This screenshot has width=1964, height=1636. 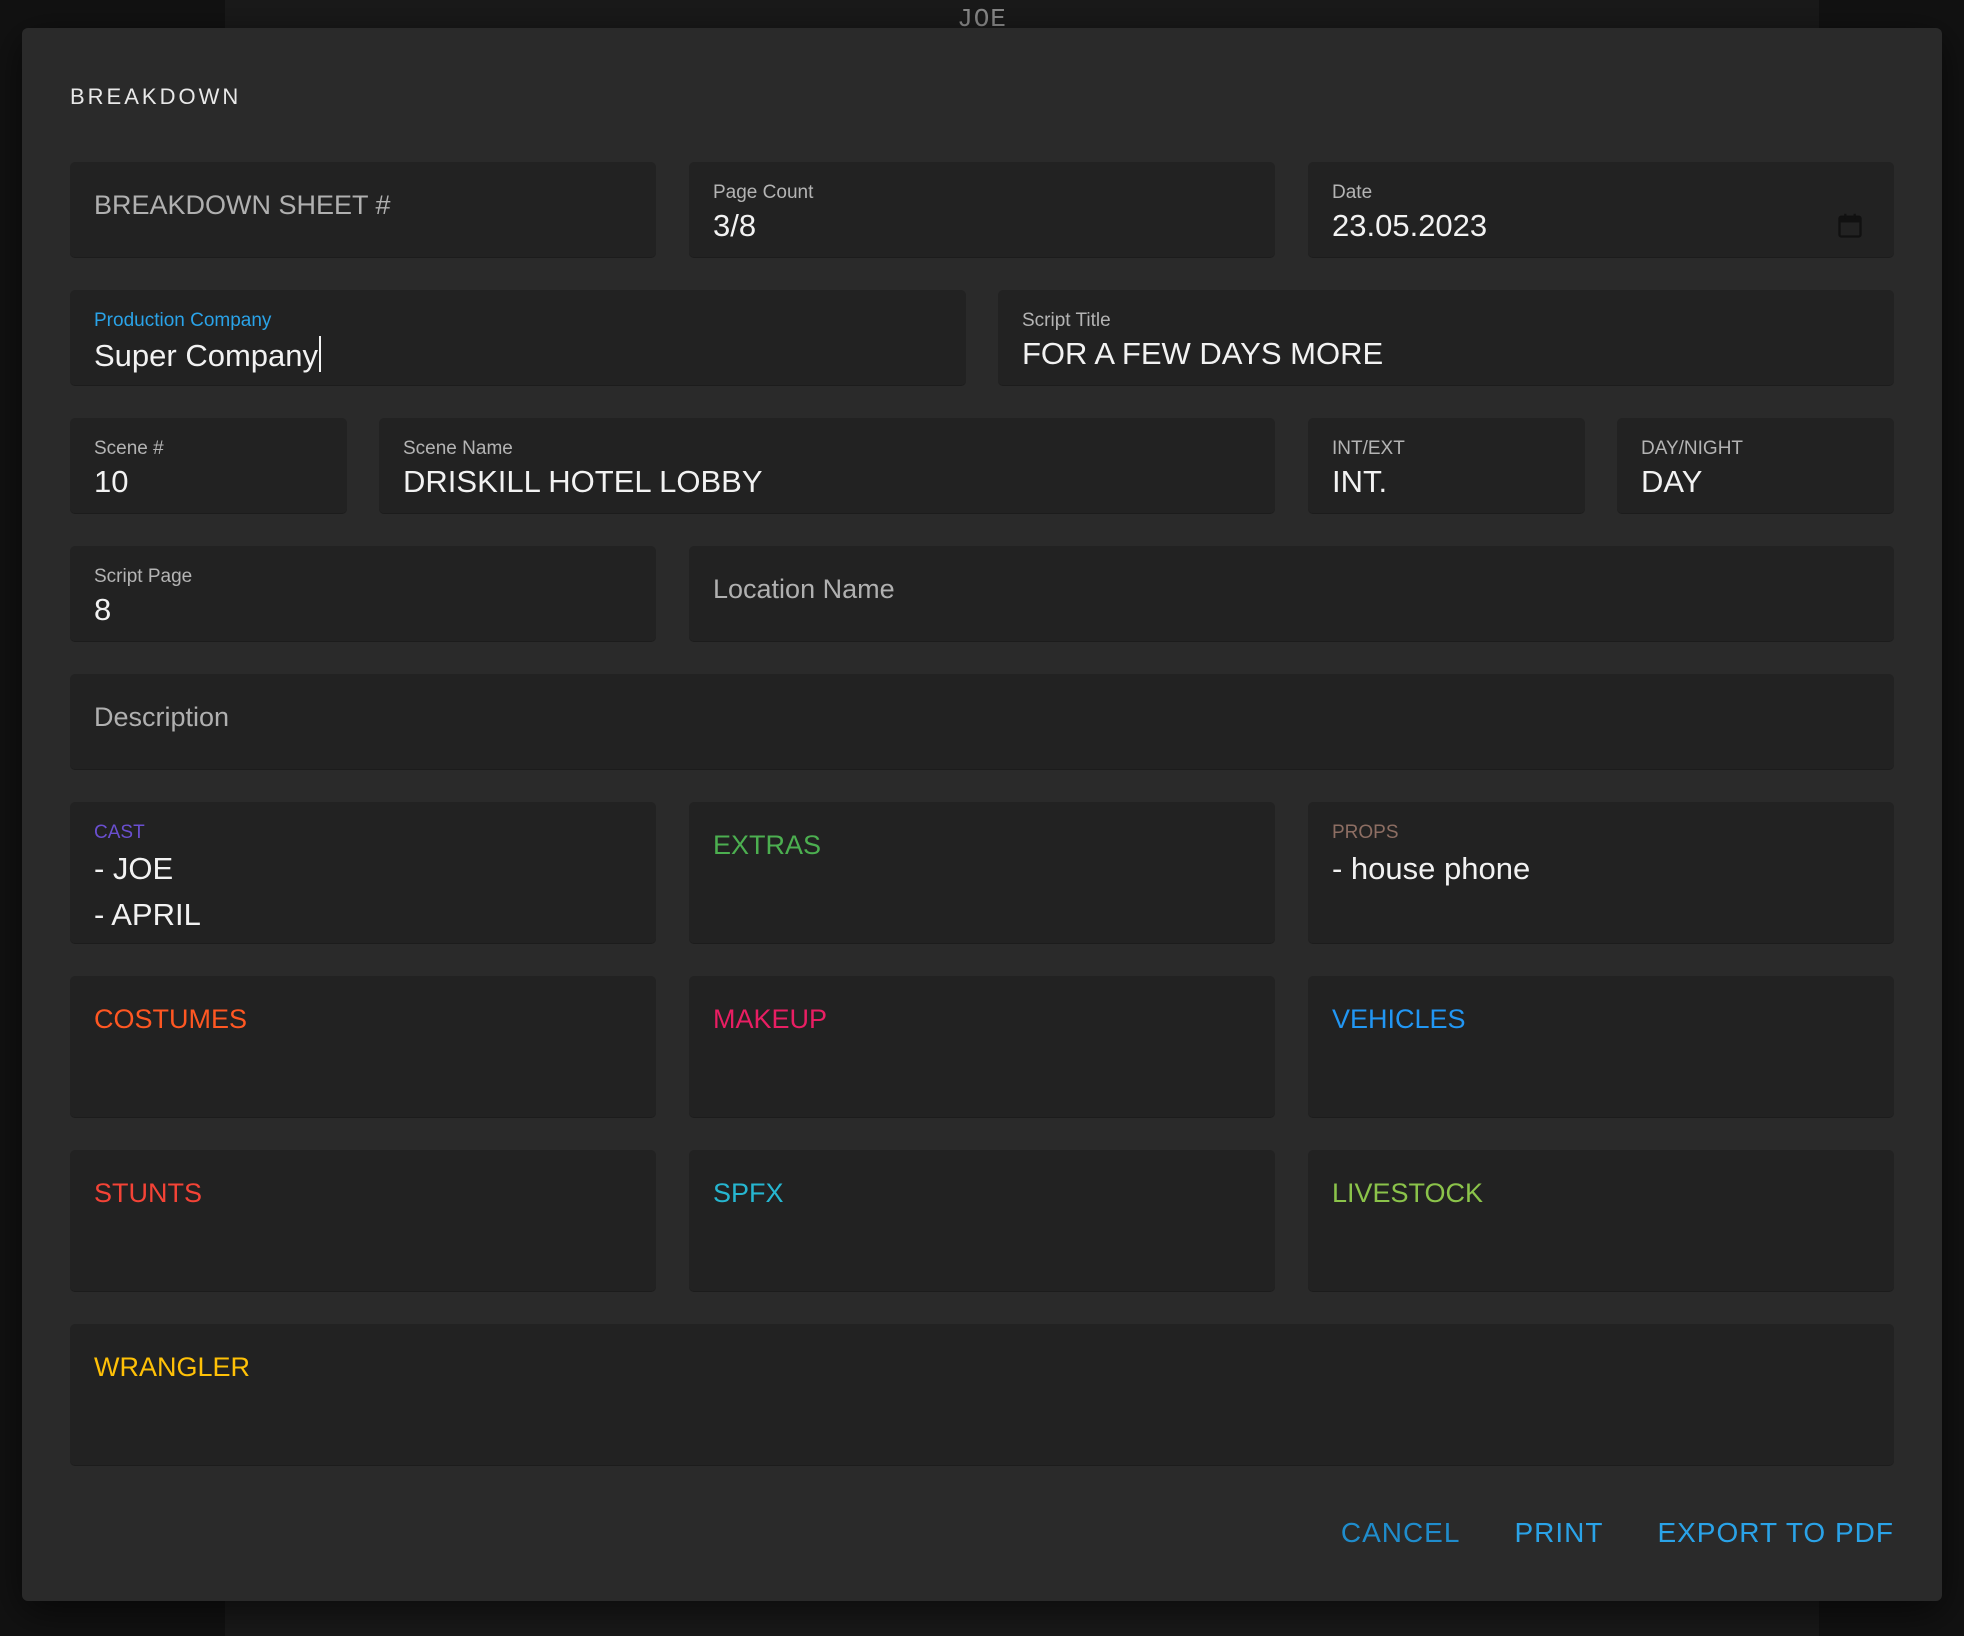 What do you see at coordinates (1365, 832) in the screenshot?
I see `props-label: PROPS` at bounding box center [1365, 832].